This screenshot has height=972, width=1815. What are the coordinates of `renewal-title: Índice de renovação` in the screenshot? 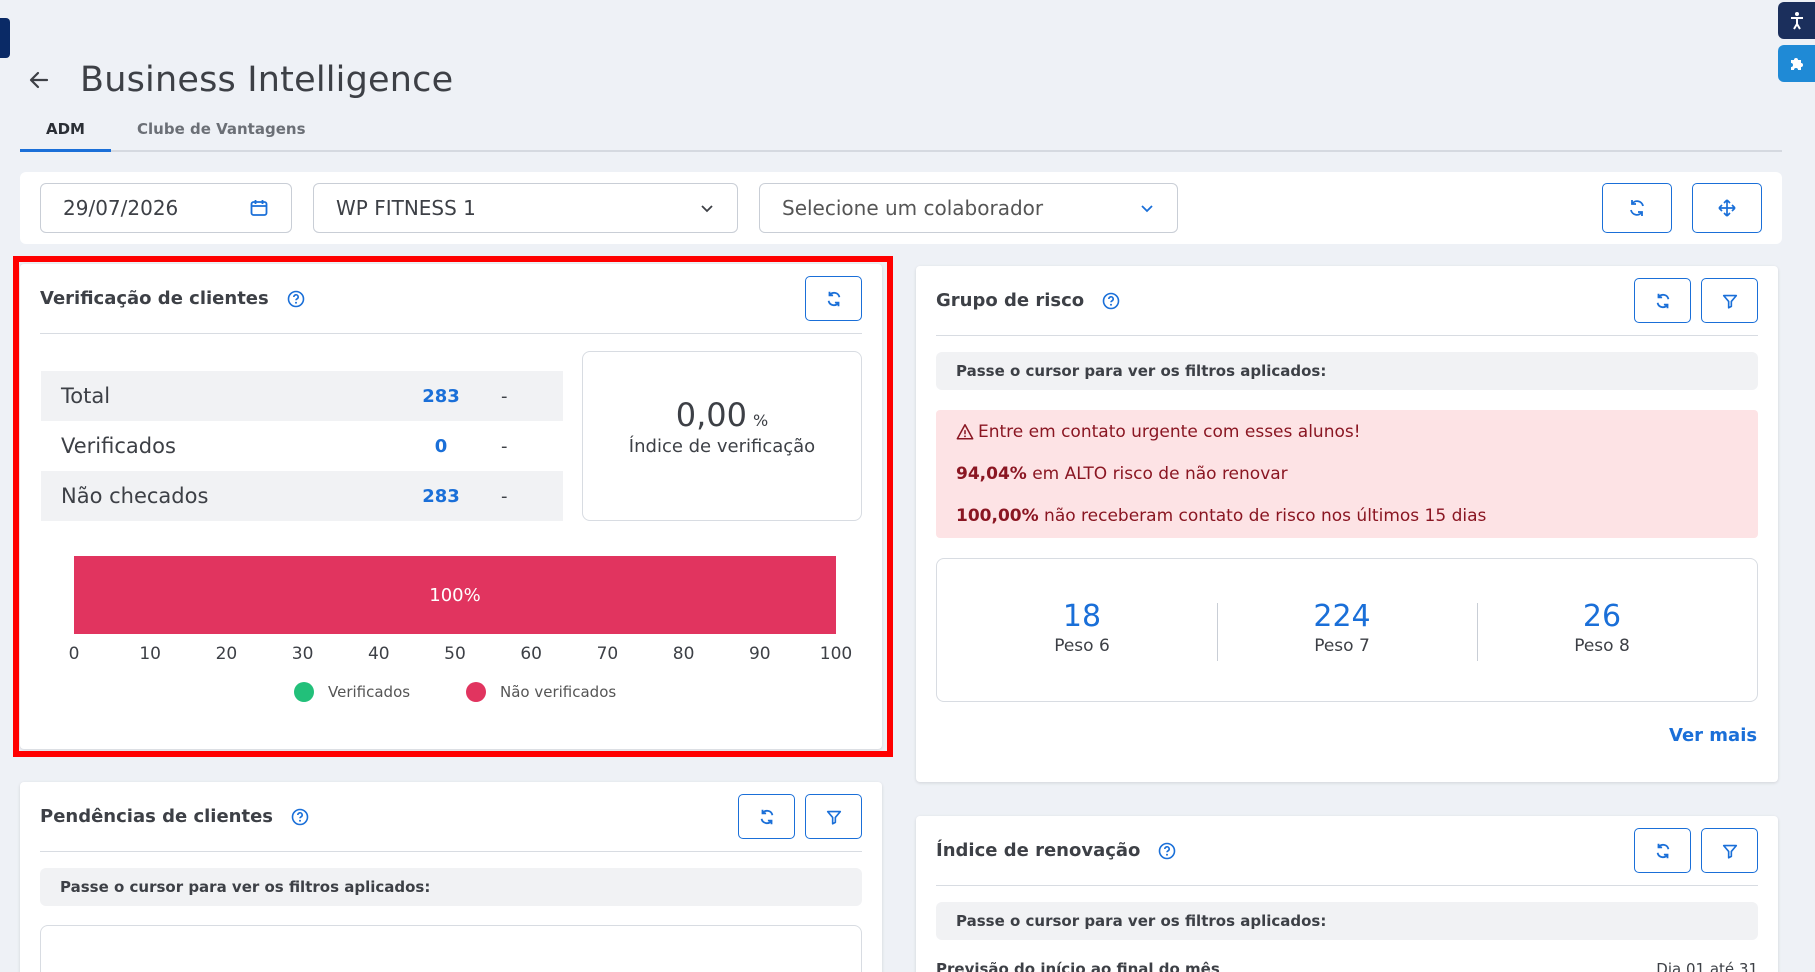 It's located at (1038, 850).